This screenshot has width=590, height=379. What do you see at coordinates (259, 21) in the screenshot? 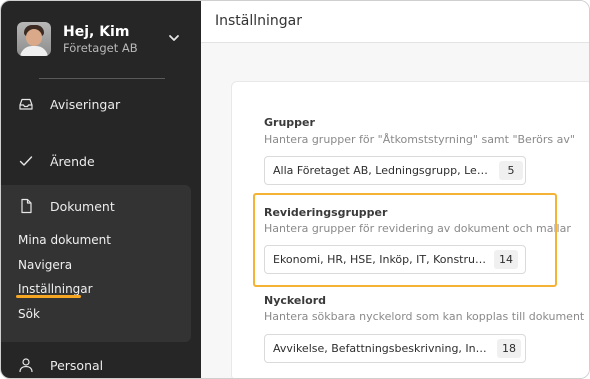
I see `page-title: Inställningar` at bounding box center [259, 21].